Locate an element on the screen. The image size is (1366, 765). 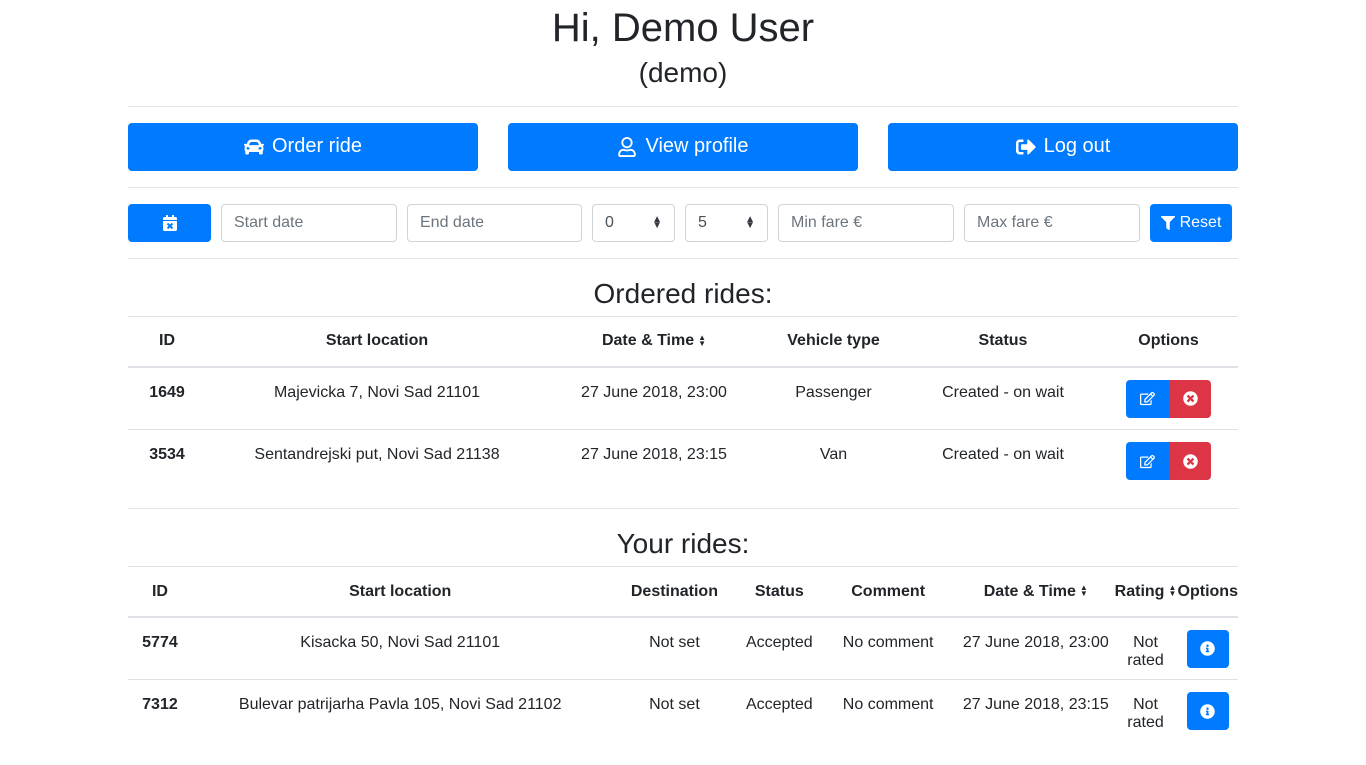
sign-out-icon is located at coordinates (1025, 147).